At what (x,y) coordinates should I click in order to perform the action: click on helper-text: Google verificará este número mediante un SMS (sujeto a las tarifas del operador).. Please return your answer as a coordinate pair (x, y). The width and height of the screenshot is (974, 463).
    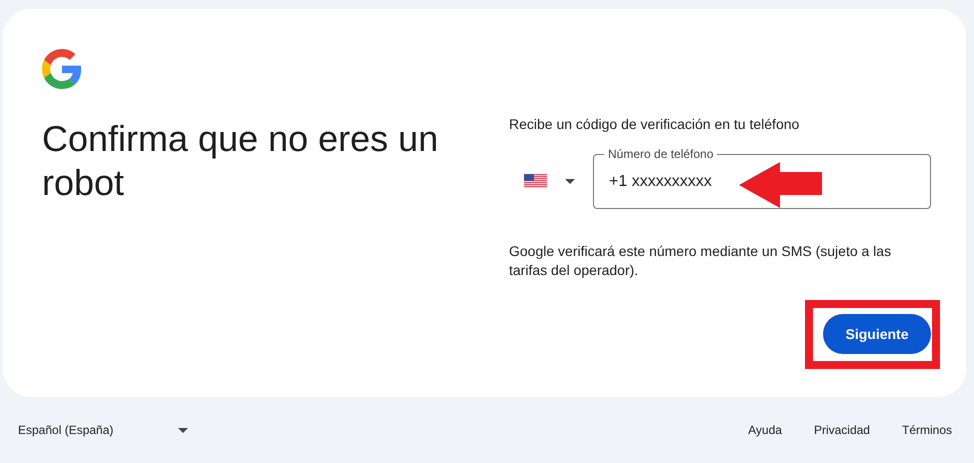
    Looking at the image, I should click on (700, 261).